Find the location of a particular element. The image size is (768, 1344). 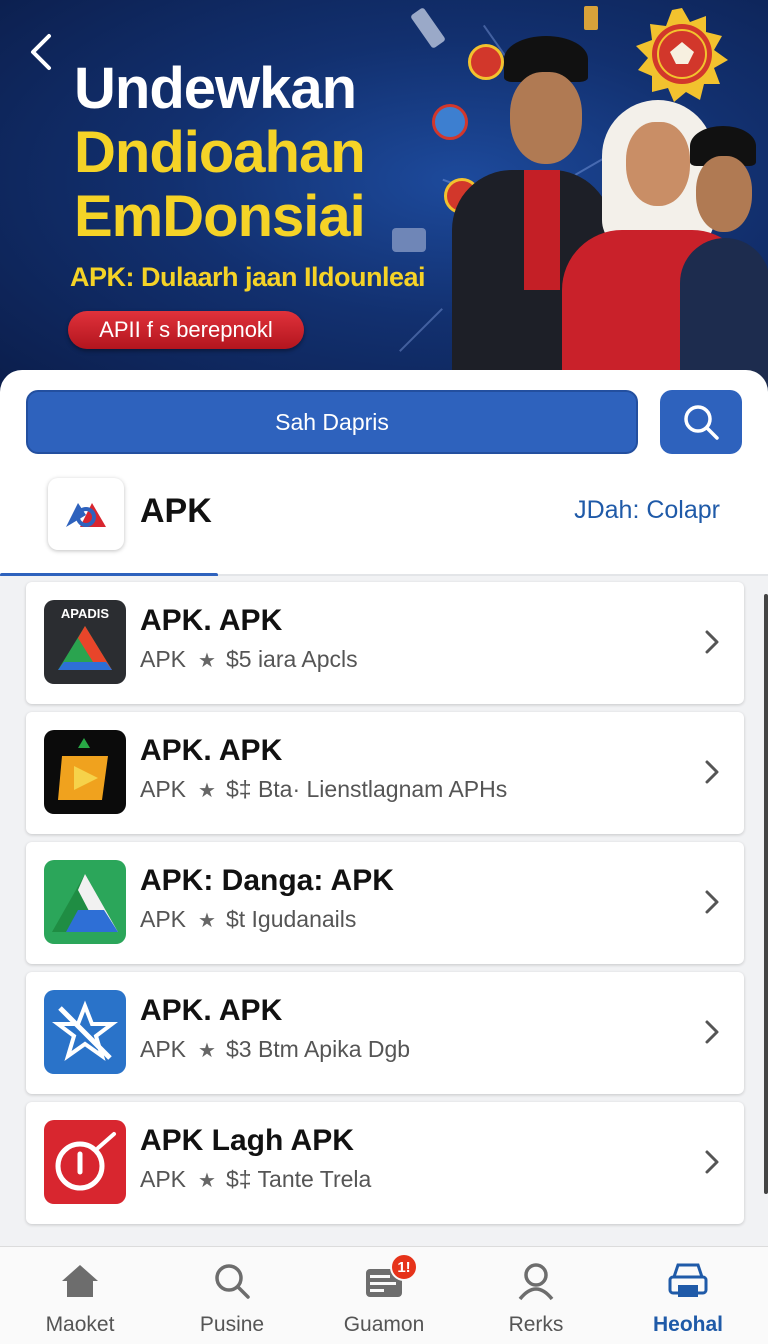

apk-store-logo-icon is located at coordinates (86, 514).